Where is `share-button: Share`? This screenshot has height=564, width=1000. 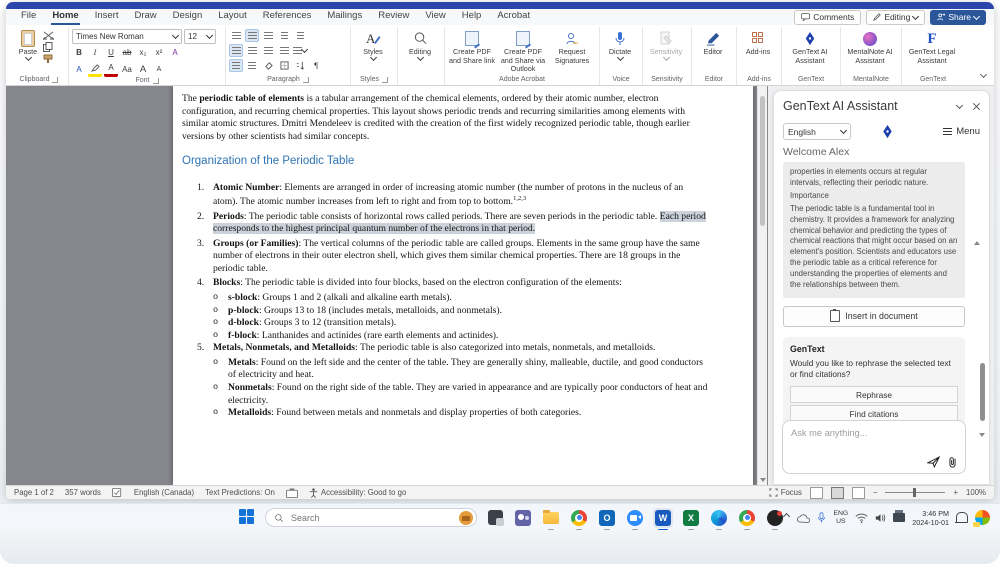
share-button: Share is located at coordinates (958, 17).